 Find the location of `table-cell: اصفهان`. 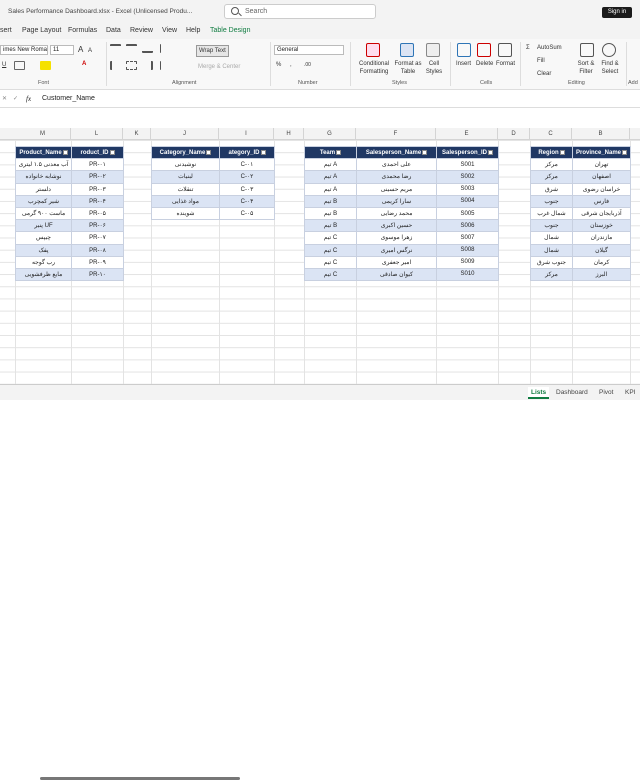

table-cell: اصفهان is located at coordinates (601, 177).